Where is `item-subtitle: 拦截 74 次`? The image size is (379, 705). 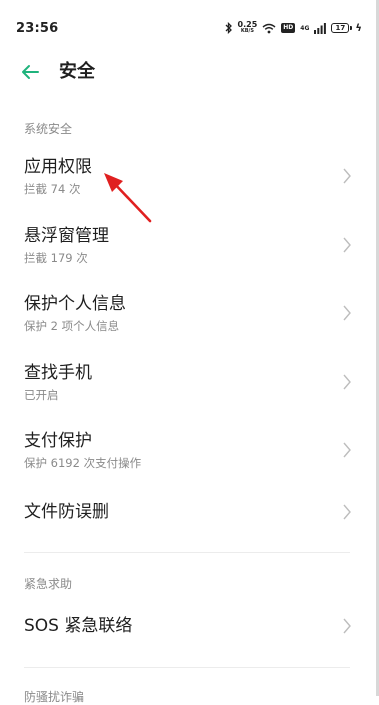 item-subtitle: 拦截 74 次 is located at coordinates (52, 189).